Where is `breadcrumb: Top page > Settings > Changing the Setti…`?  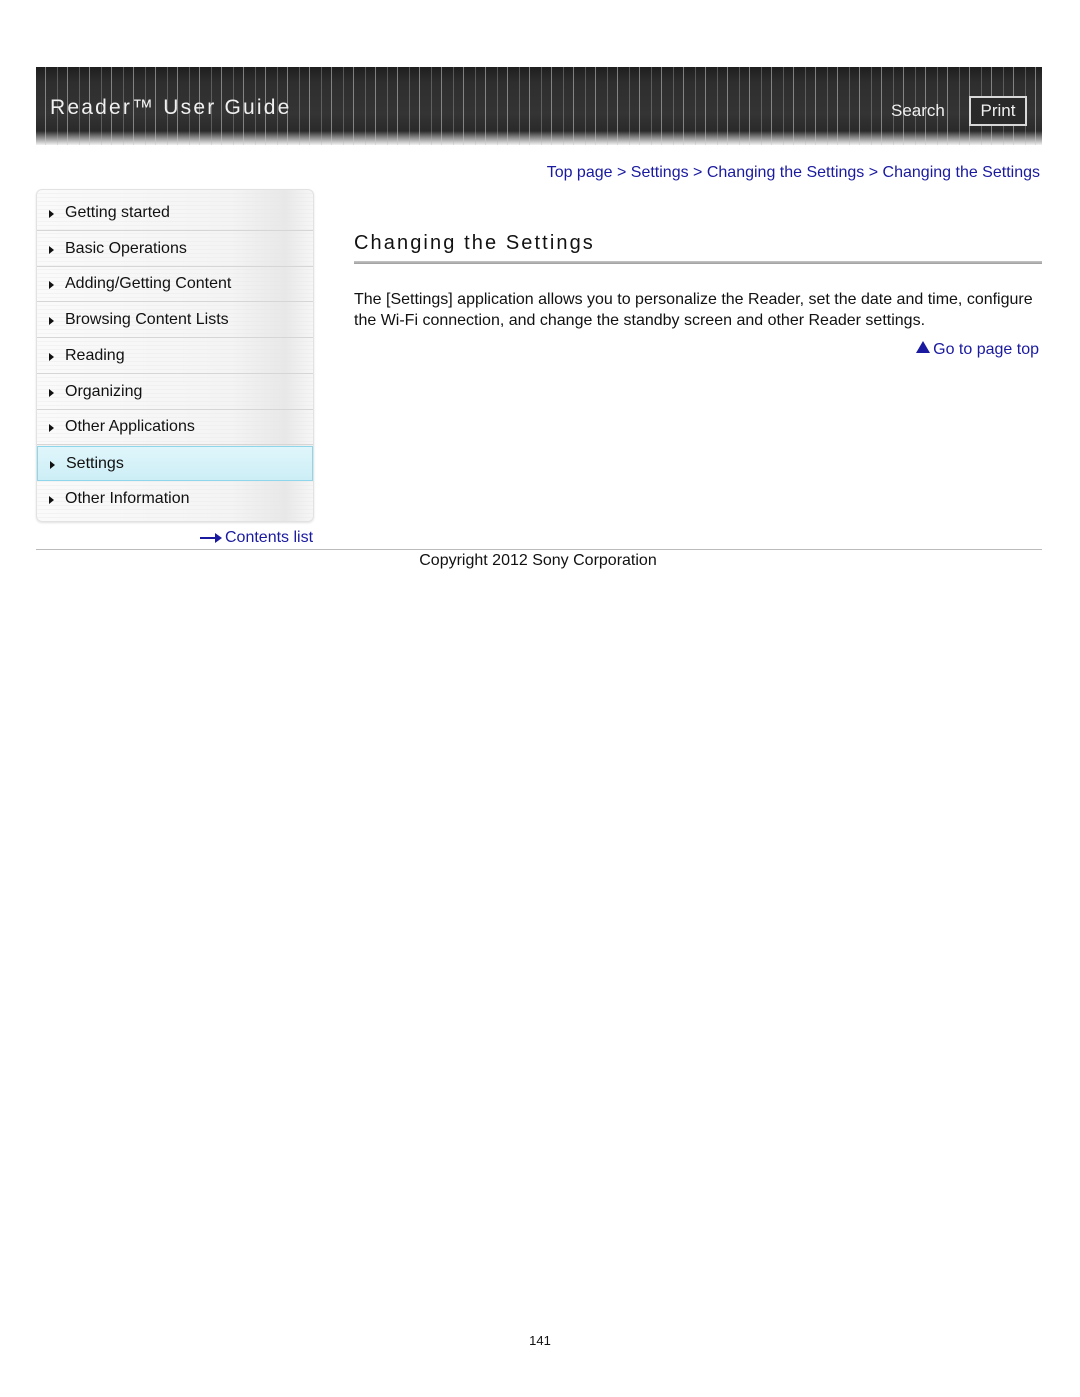 breadcrumb: Top page > Settings > Changing the Setti… is located at coordinates (793, 173).